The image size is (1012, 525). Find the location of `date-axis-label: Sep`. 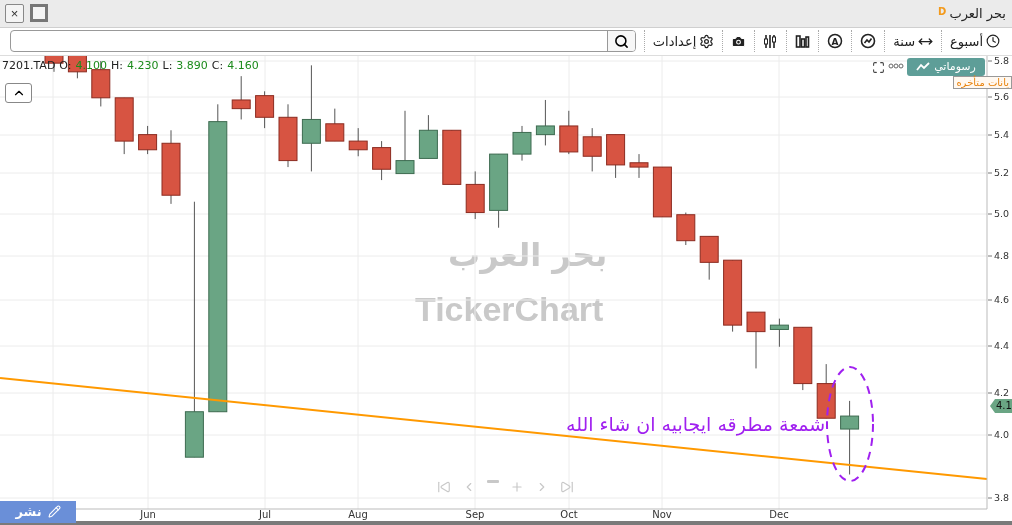

date-axis-label: Sep is located at coordinates (475, 514).